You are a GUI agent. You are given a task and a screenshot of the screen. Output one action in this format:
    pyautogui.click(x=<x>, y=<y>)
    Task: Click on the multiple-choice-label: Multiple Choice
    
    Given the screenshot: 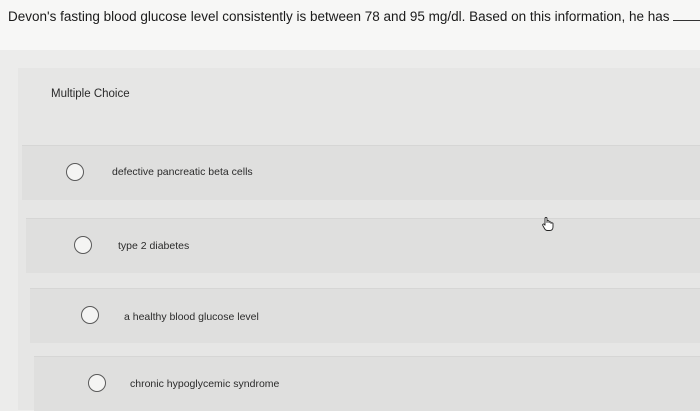 What is the action you would take?
    pyautogui.click(x=90, y=94)
    